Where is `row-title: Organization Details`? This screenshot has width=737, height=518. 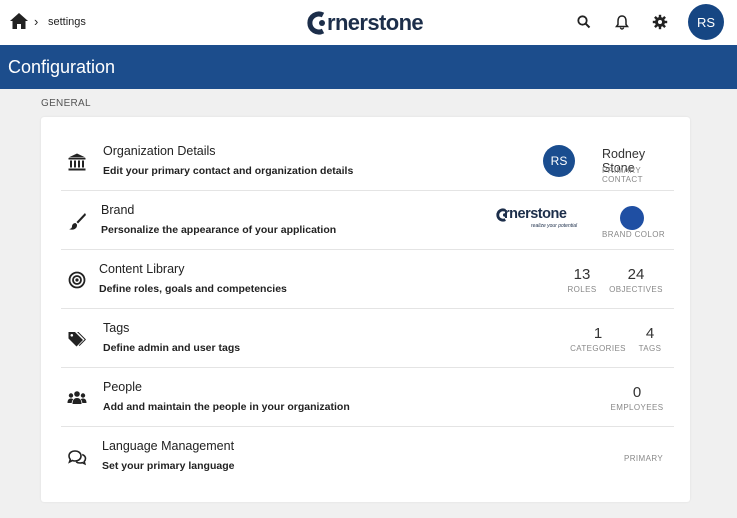
row-title: Organization Details is located at coordinates (159, 151).